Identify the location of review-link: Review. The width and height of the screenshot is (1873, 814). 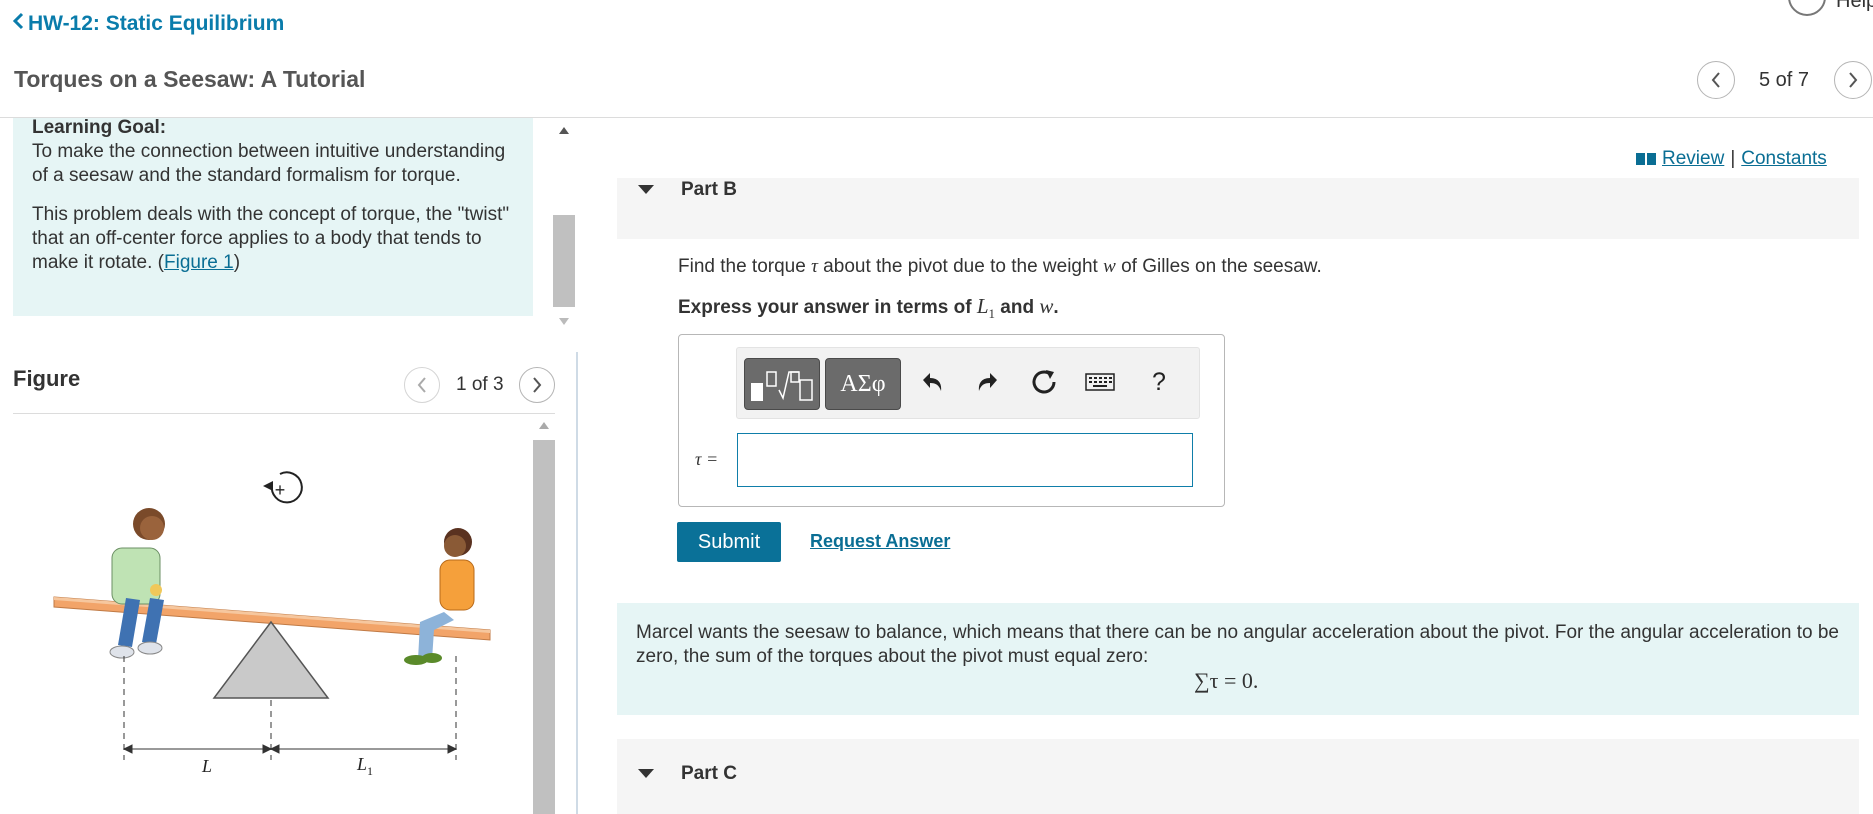
(1693, 159).